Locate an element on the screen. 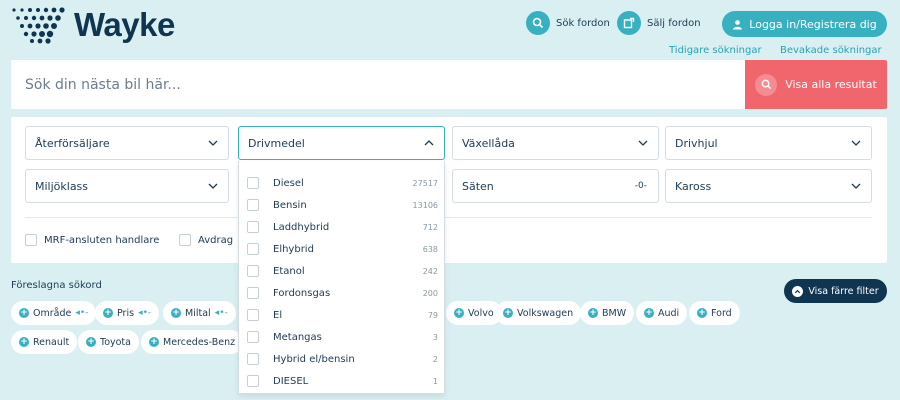  fuel-label: Drivmedel is located at coordinates (276, 143).